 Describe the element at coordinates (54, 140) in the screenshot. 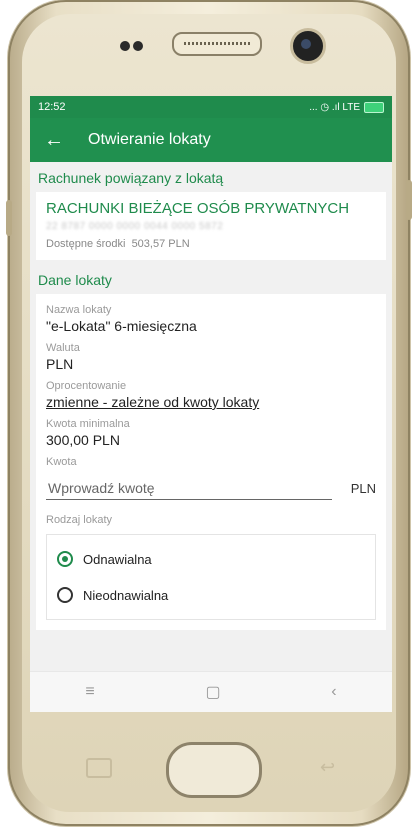

I see `arrow-left-icon: ←` at that location.